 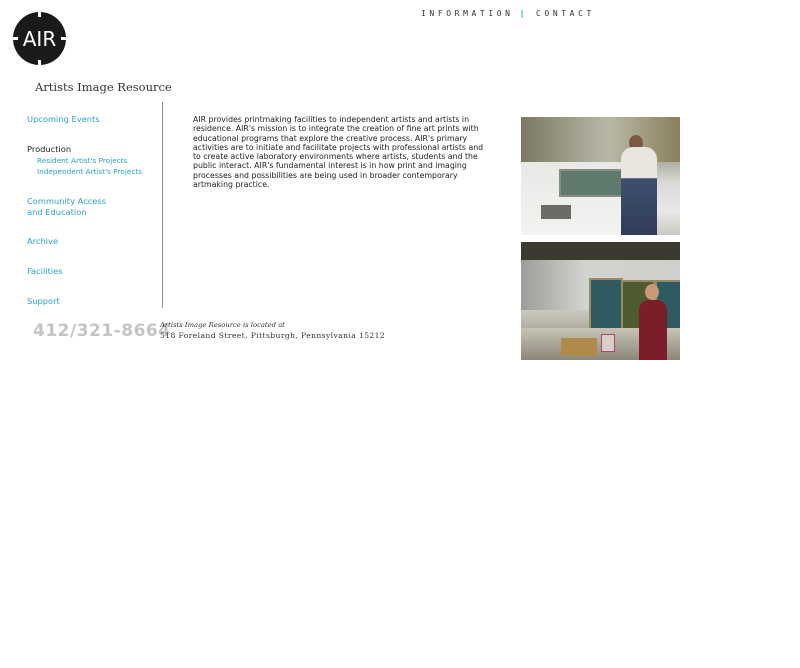 What do you see at coordinates (39, 62) in the screenshot?
I see `logo-tick-bottom` at bounding box center [39, 62].